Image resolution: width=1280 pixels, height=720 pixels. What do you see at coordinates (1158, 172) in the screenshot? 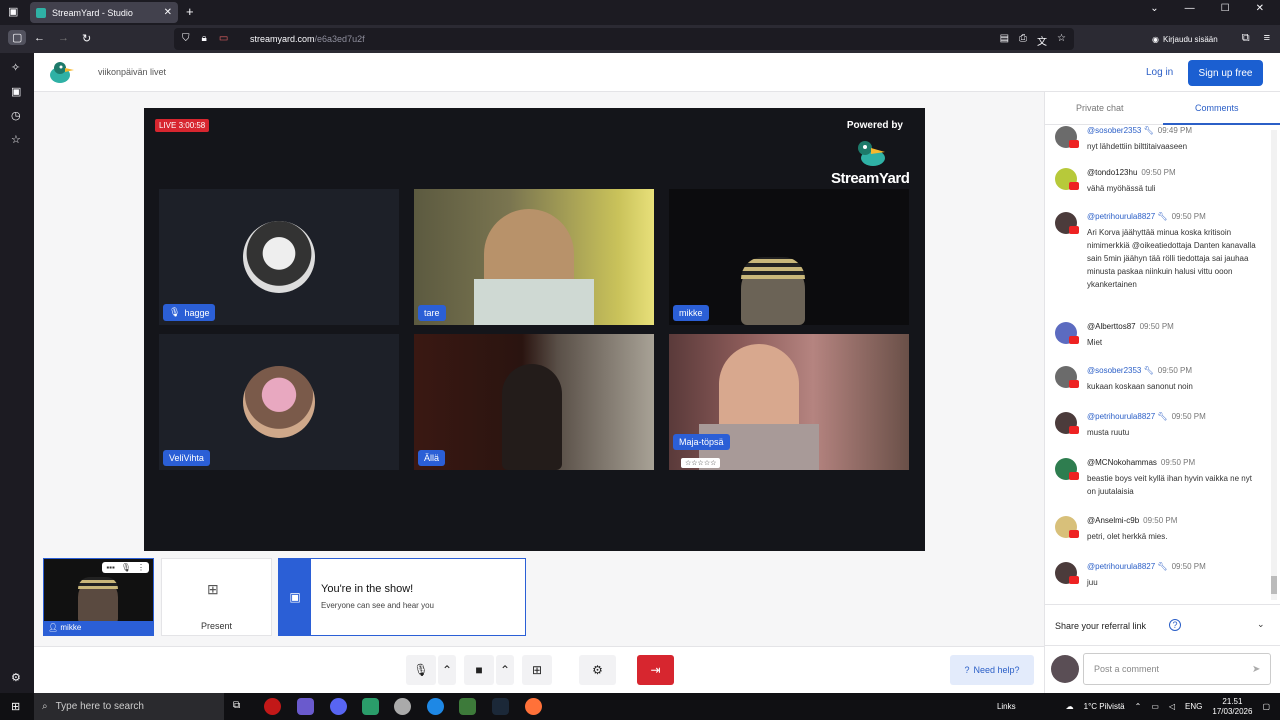
I see `comment-time: 09:50 PM` at bounding box center [1158, 172].